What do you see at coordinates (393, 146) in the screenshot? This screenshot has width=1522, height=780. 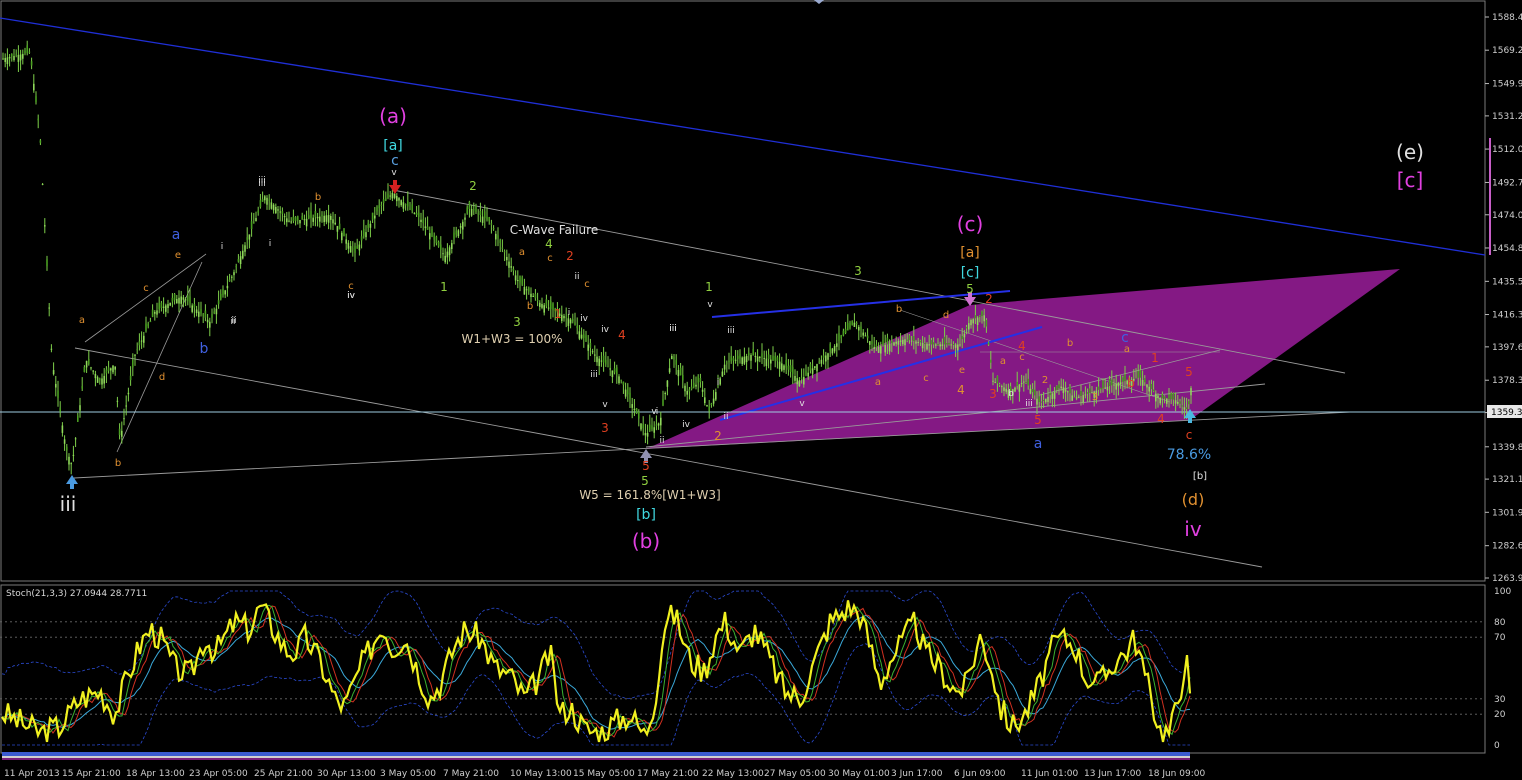 I see `wave-label: [a]` at bounding box center [393, 146].